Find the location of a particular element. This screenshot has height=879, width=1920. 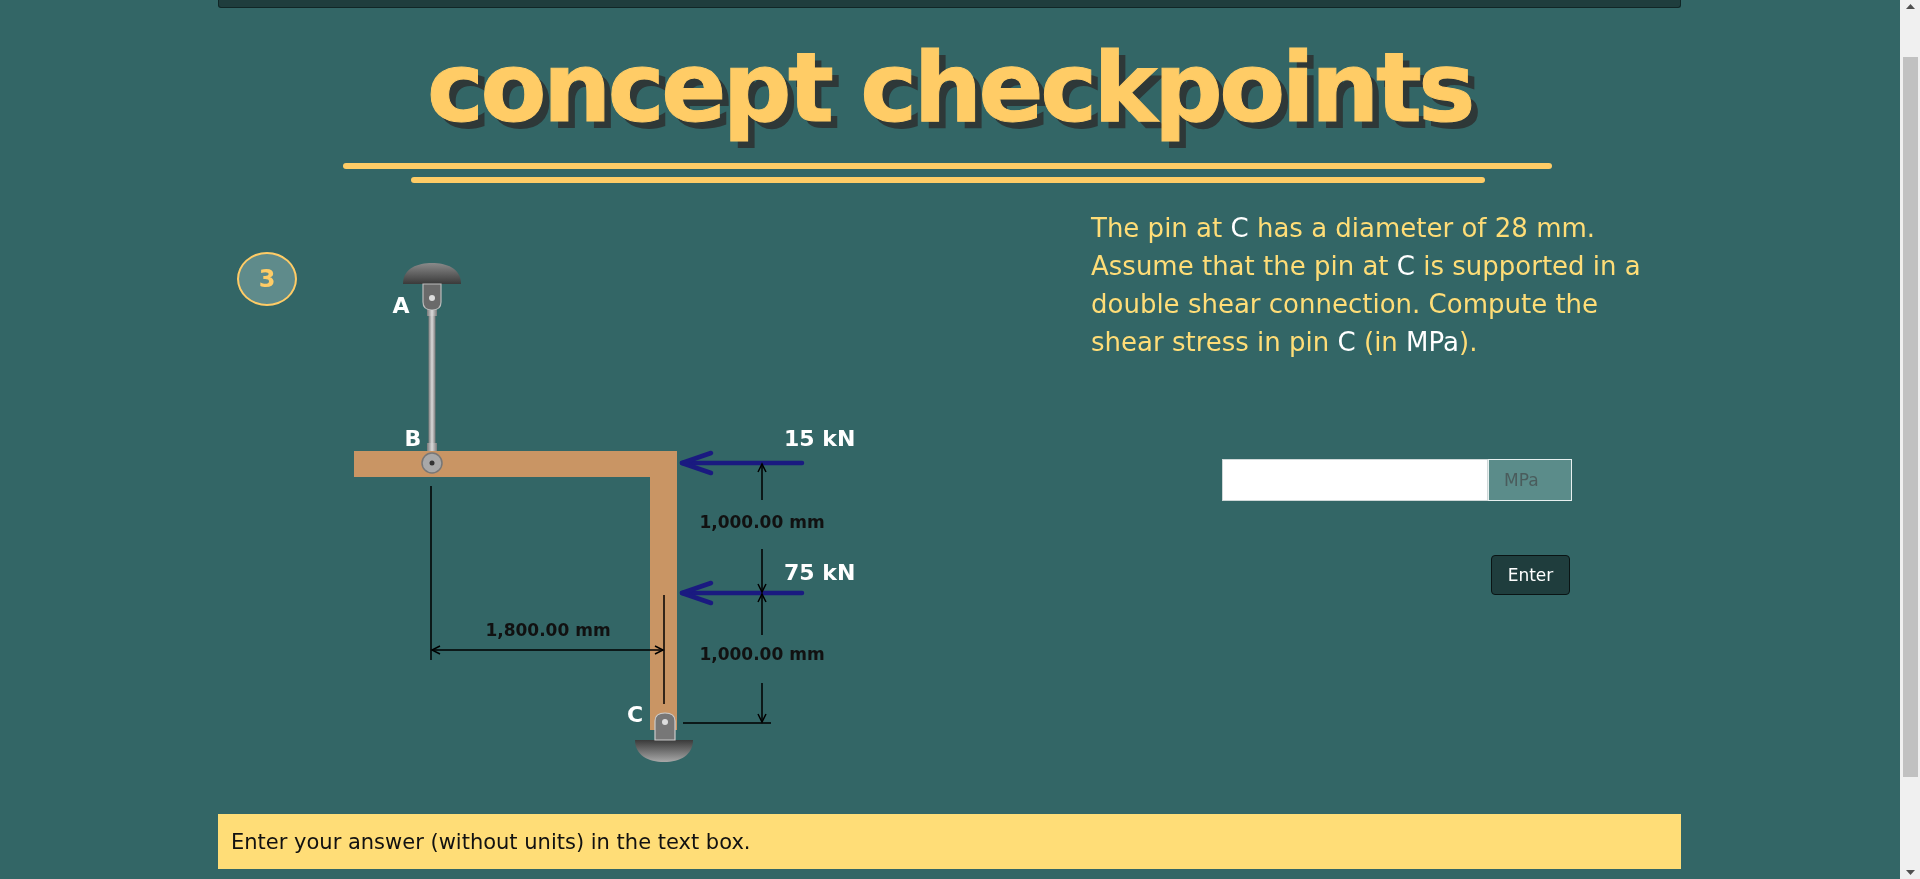

scroll-down-arrow-icon is located at coordinates (1910, 872).